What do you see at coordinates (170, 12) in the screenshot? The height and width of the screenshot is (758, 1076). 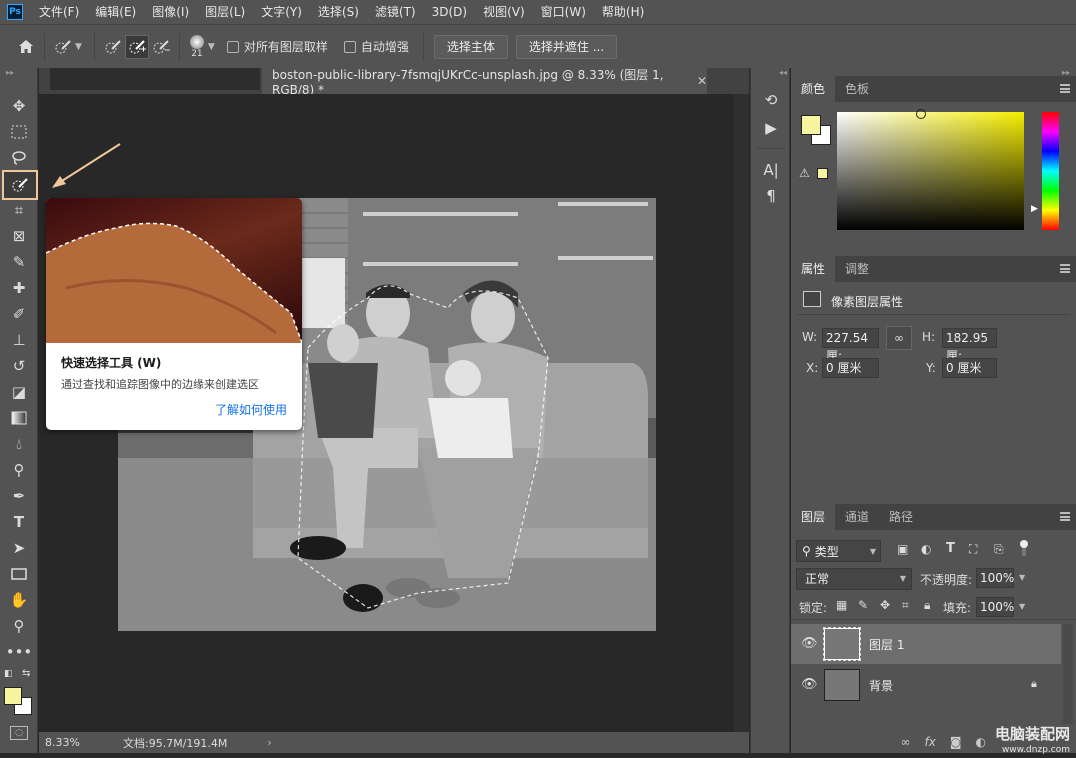 I see `menu-image: 图像(I)` at bounding box center [170, 12].